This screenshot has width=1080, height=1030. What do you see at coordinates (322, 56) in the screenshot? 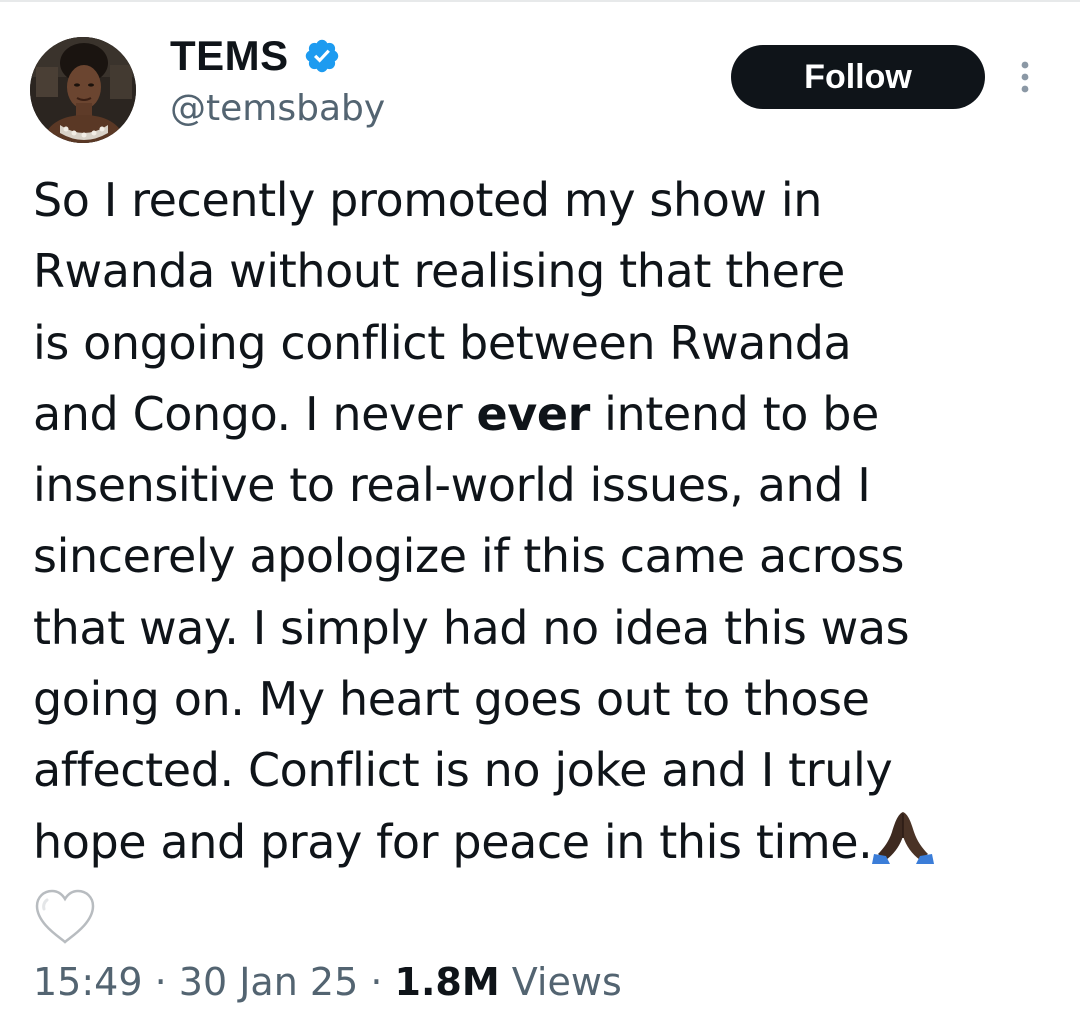
I see `verified-badge-icon` at bounding box center [322, 56].